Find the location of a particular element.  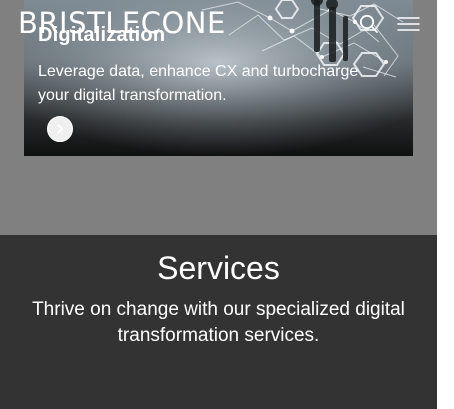

hero-next-button is located at coordinates (60, 129).